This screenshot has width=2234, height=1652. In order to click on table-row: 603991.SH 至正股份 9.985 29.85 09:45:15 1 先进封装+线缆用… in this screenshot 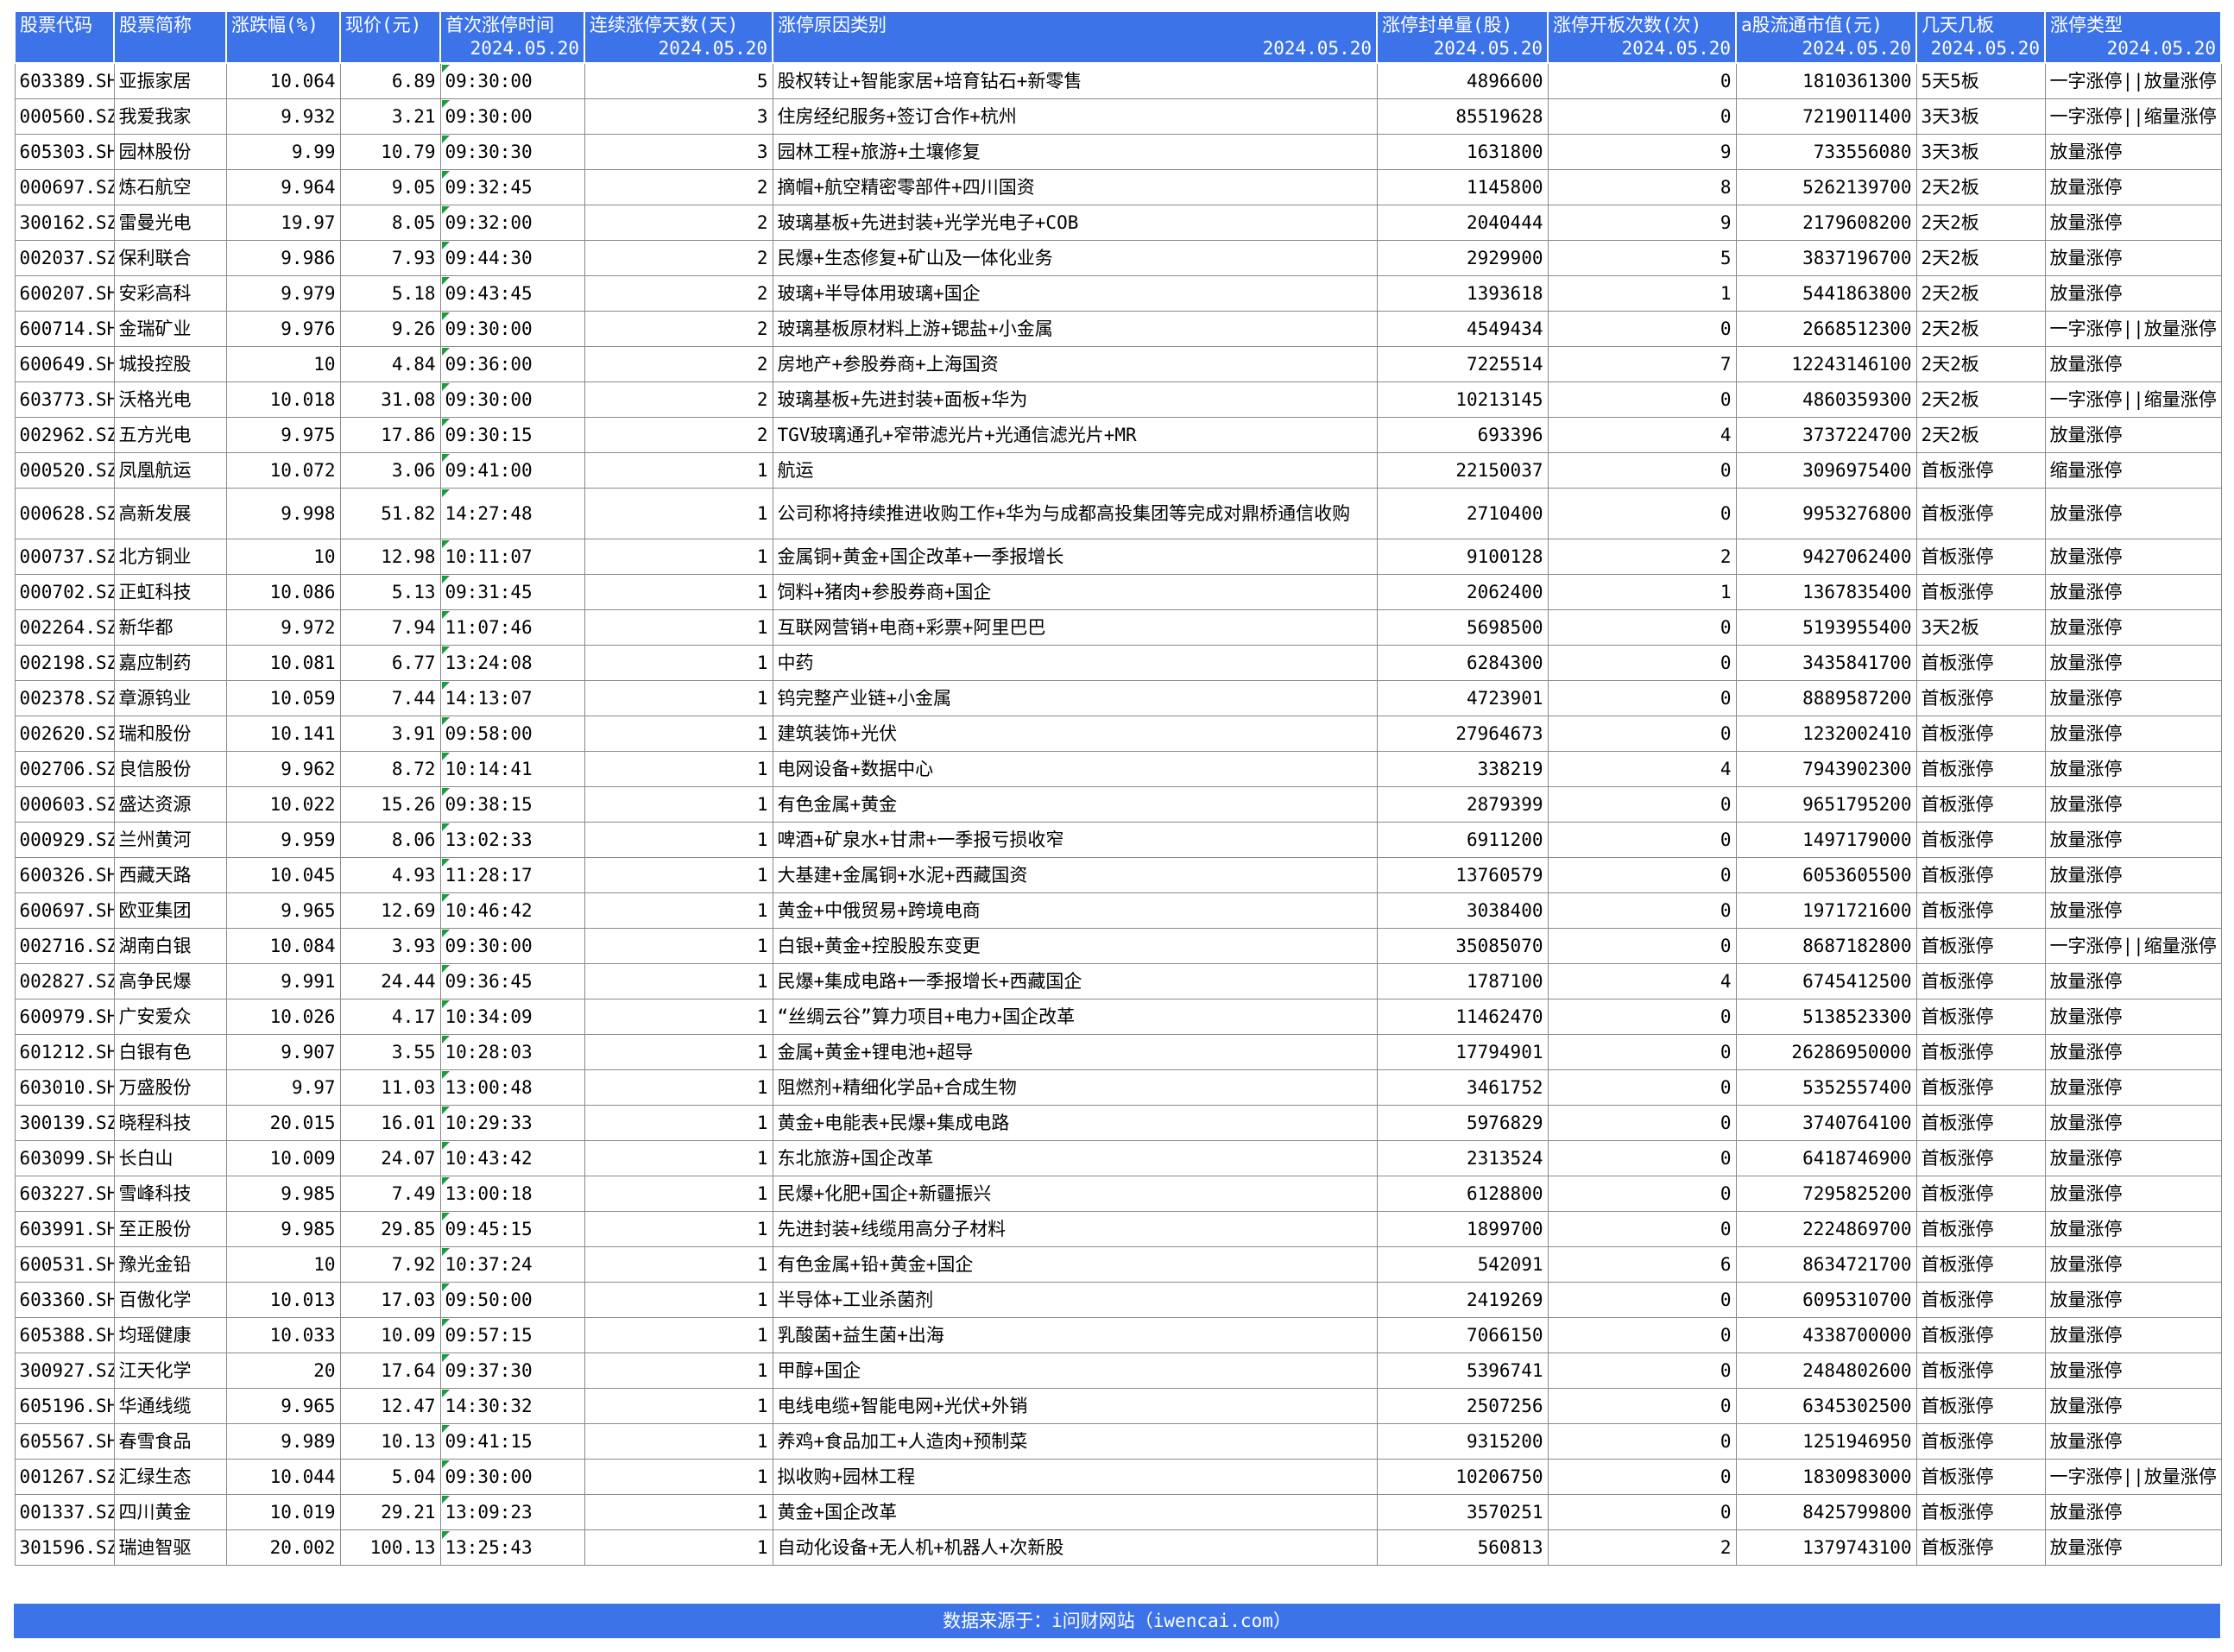, I will do `click(1118, 1229)`.